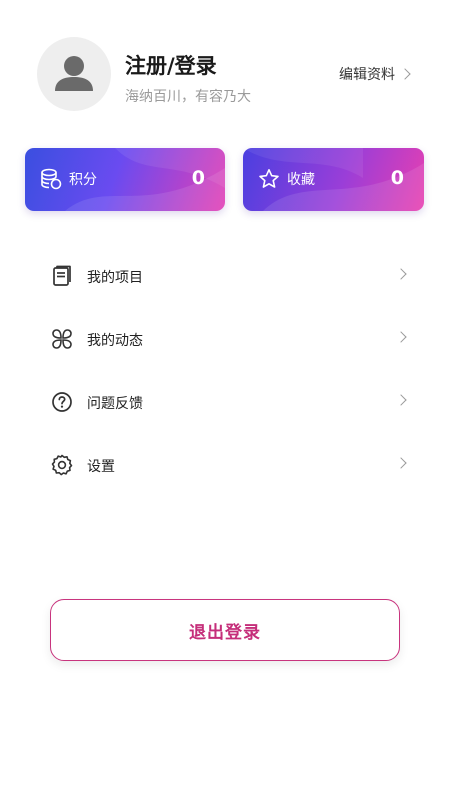 The width and height of the screenshot is (449, 800). What do you see at coordinates (51, 179) in the screenshot?
I see `coins-stack-icon` at bounding box center [51, 179].